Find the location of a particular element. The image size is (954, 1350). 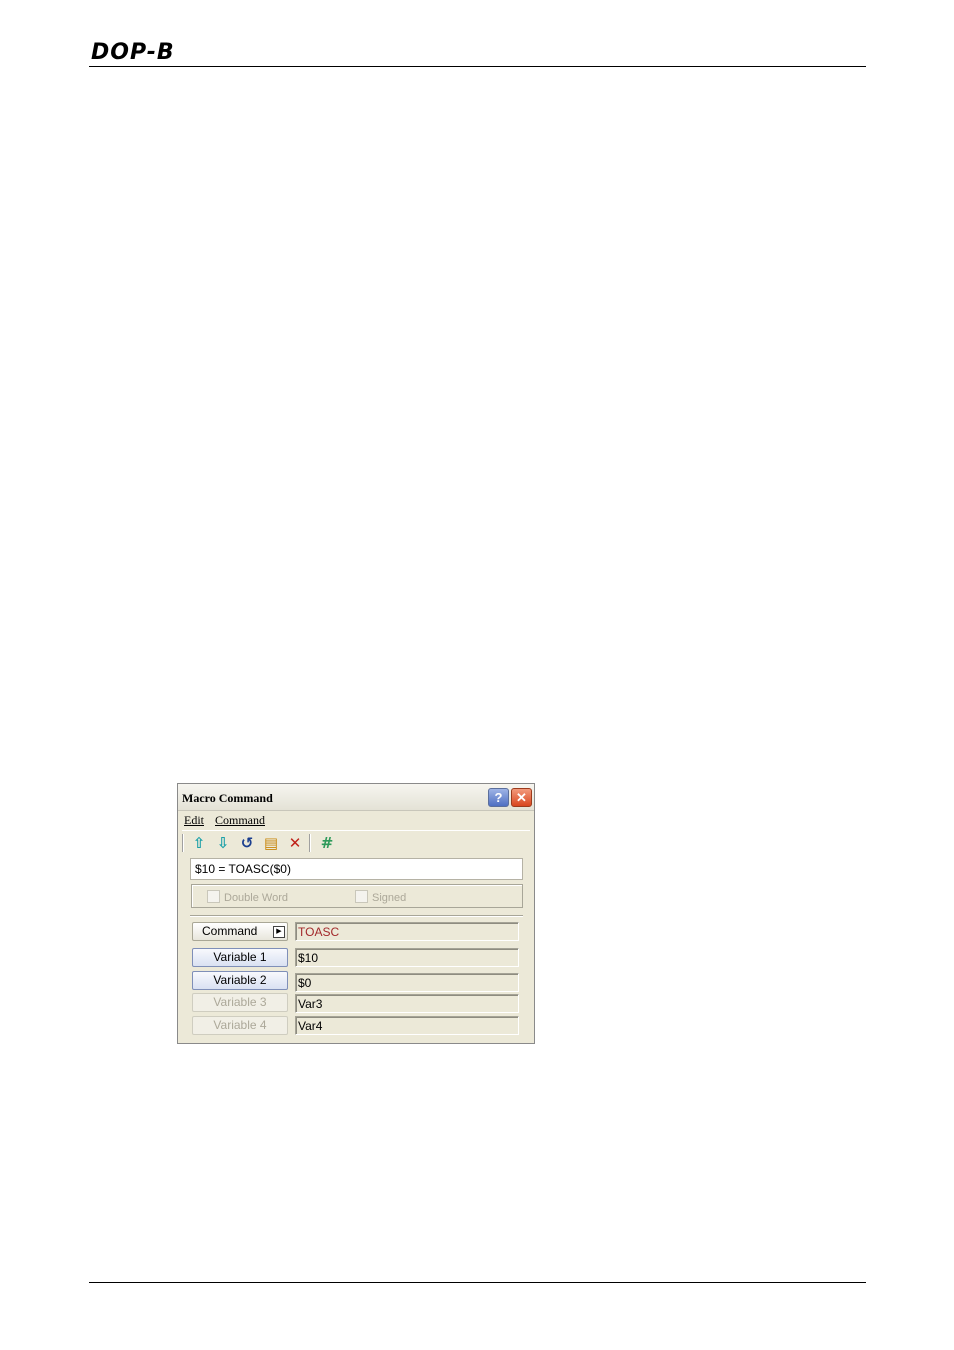

divider is located at coordinates (356, 916).